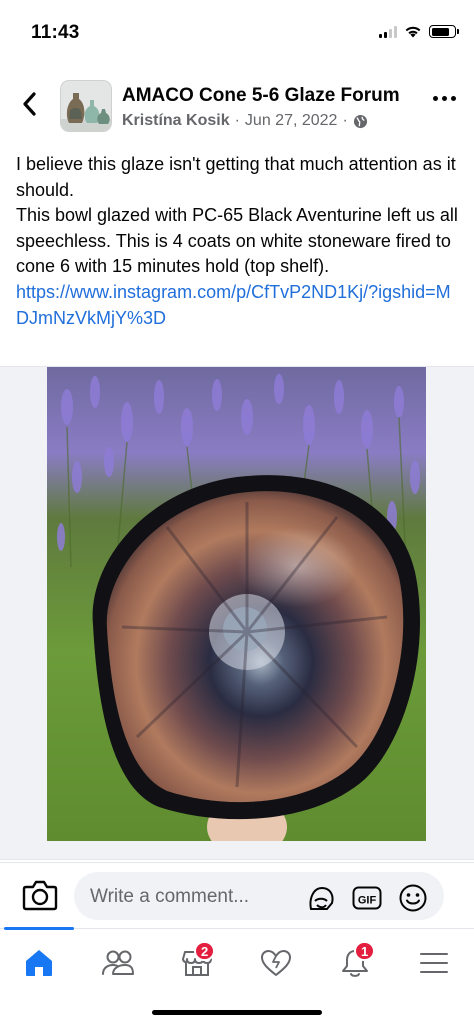 The width and height of the screenshot is (474, 1026). I want to click on heart-icon, so click(276, 963).